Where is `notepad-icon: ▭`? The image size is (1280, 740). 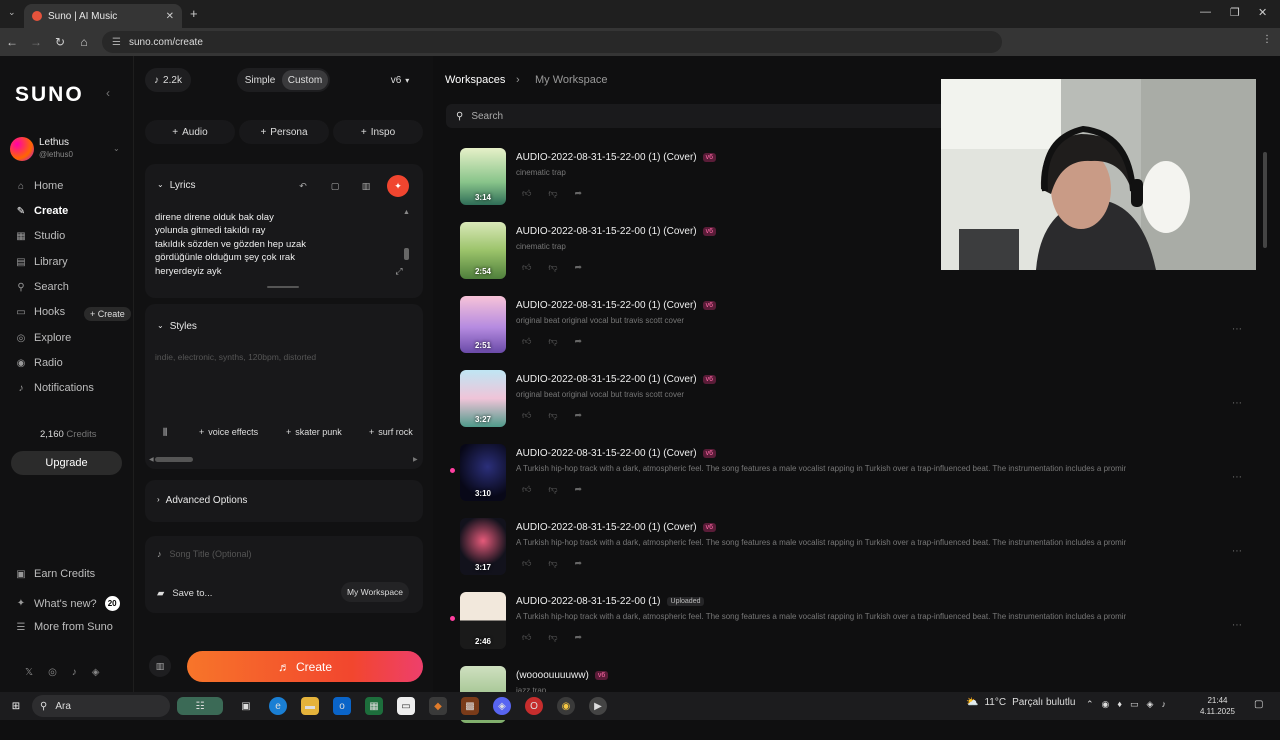 notepad-icon: ▭ is located at coordinates (406, 706).